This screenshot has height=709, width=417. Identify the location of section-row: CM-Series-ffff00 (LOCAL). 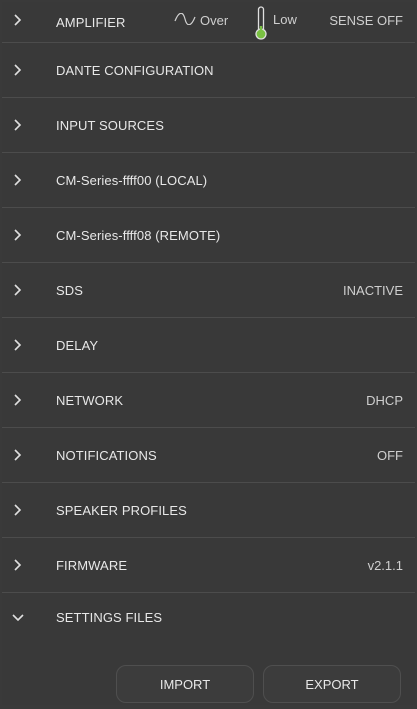
(208, 180).